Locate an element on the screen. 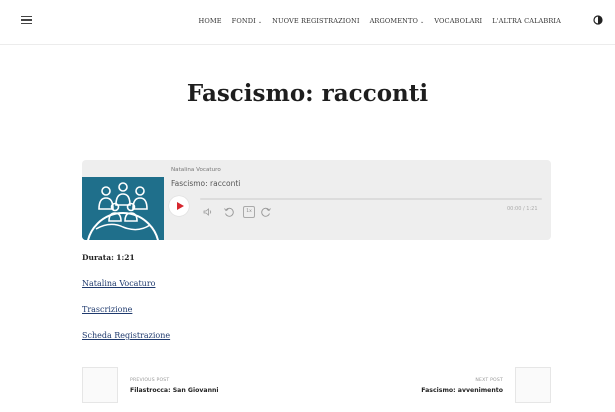 This screenshot has width=615, height=412. progress-bar is located at coordinates (371, 199).